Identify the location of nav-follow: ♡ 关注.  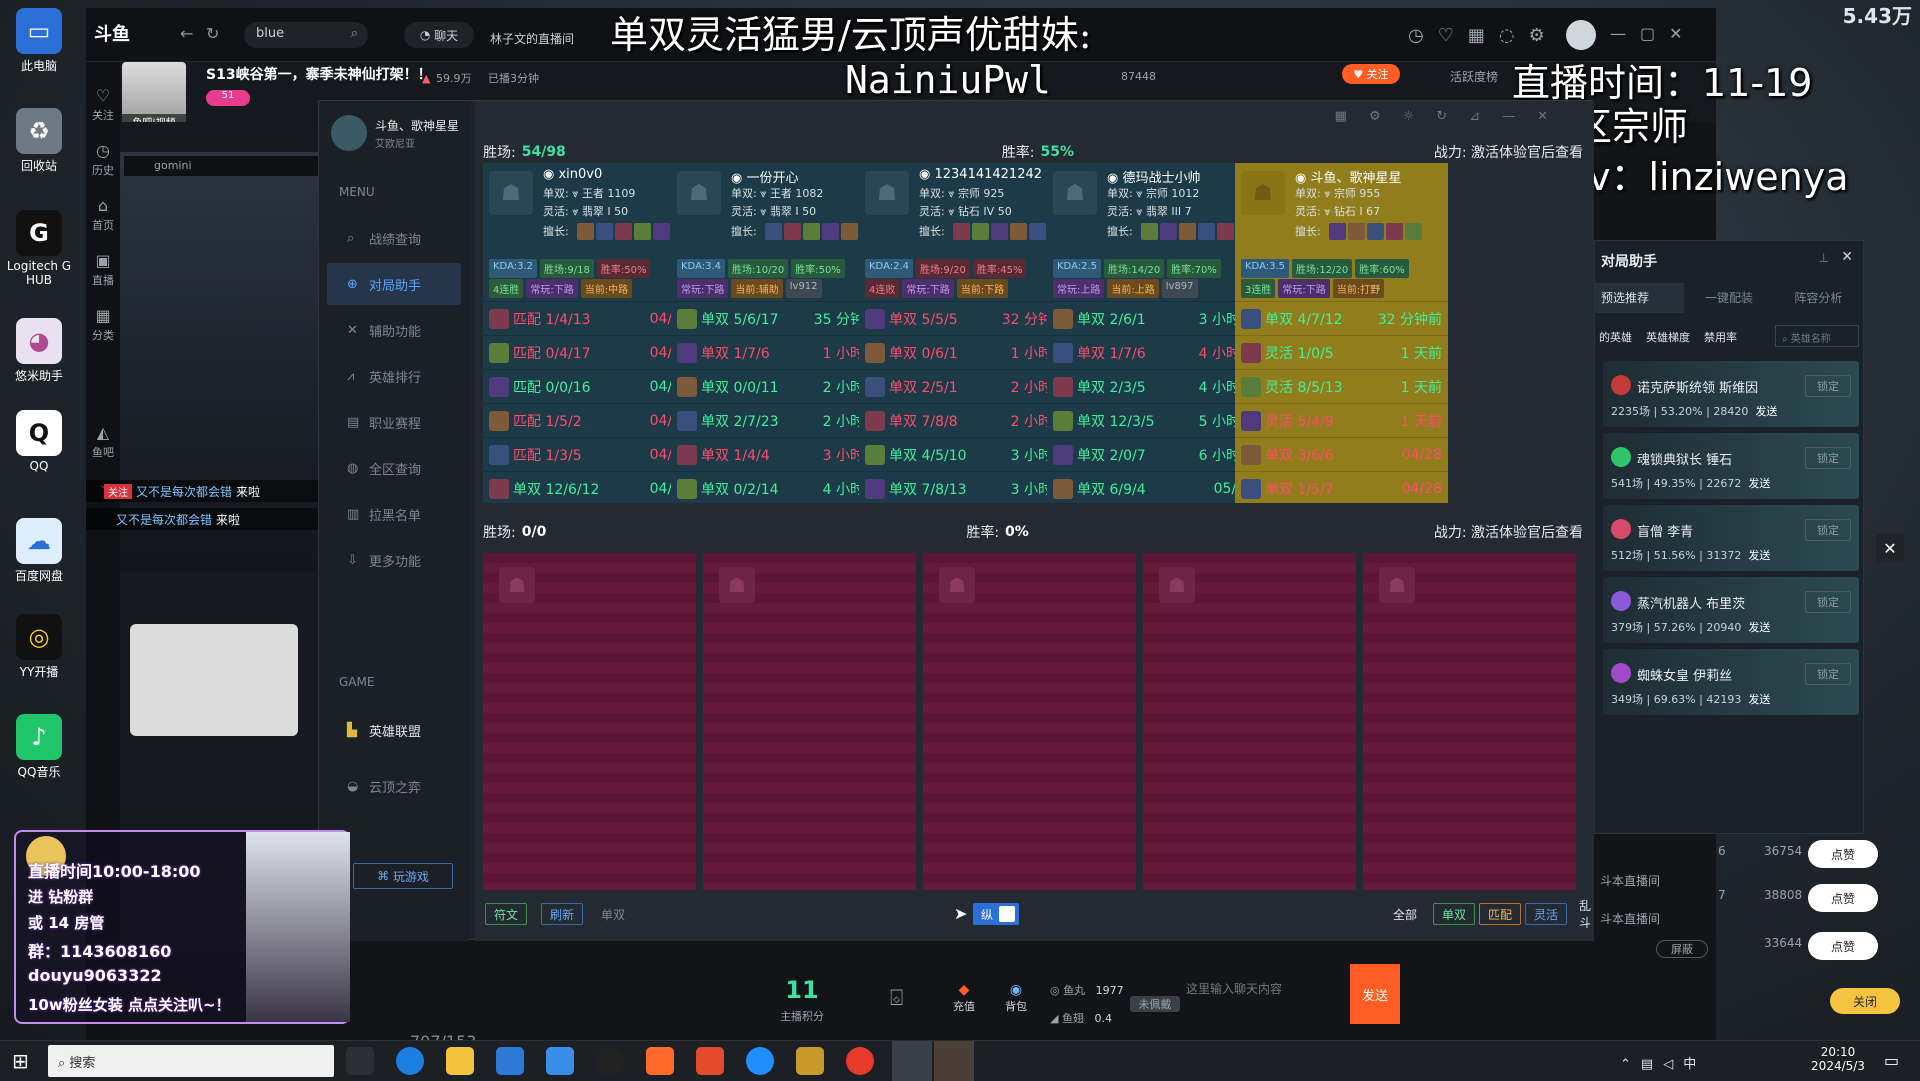
(103, 104).